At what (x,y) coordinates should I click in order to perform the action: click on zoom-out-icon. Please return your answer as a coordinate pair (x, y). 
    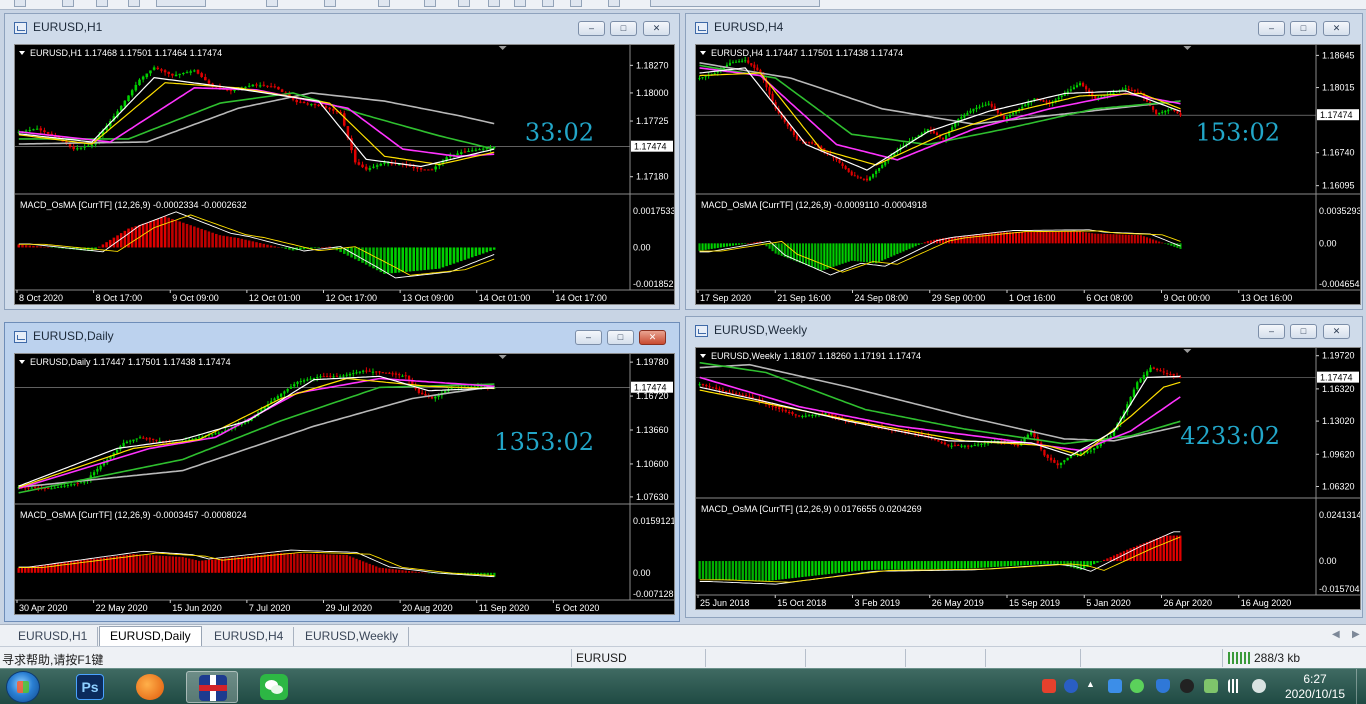
    Looking at the image, I should click on (384, 3).